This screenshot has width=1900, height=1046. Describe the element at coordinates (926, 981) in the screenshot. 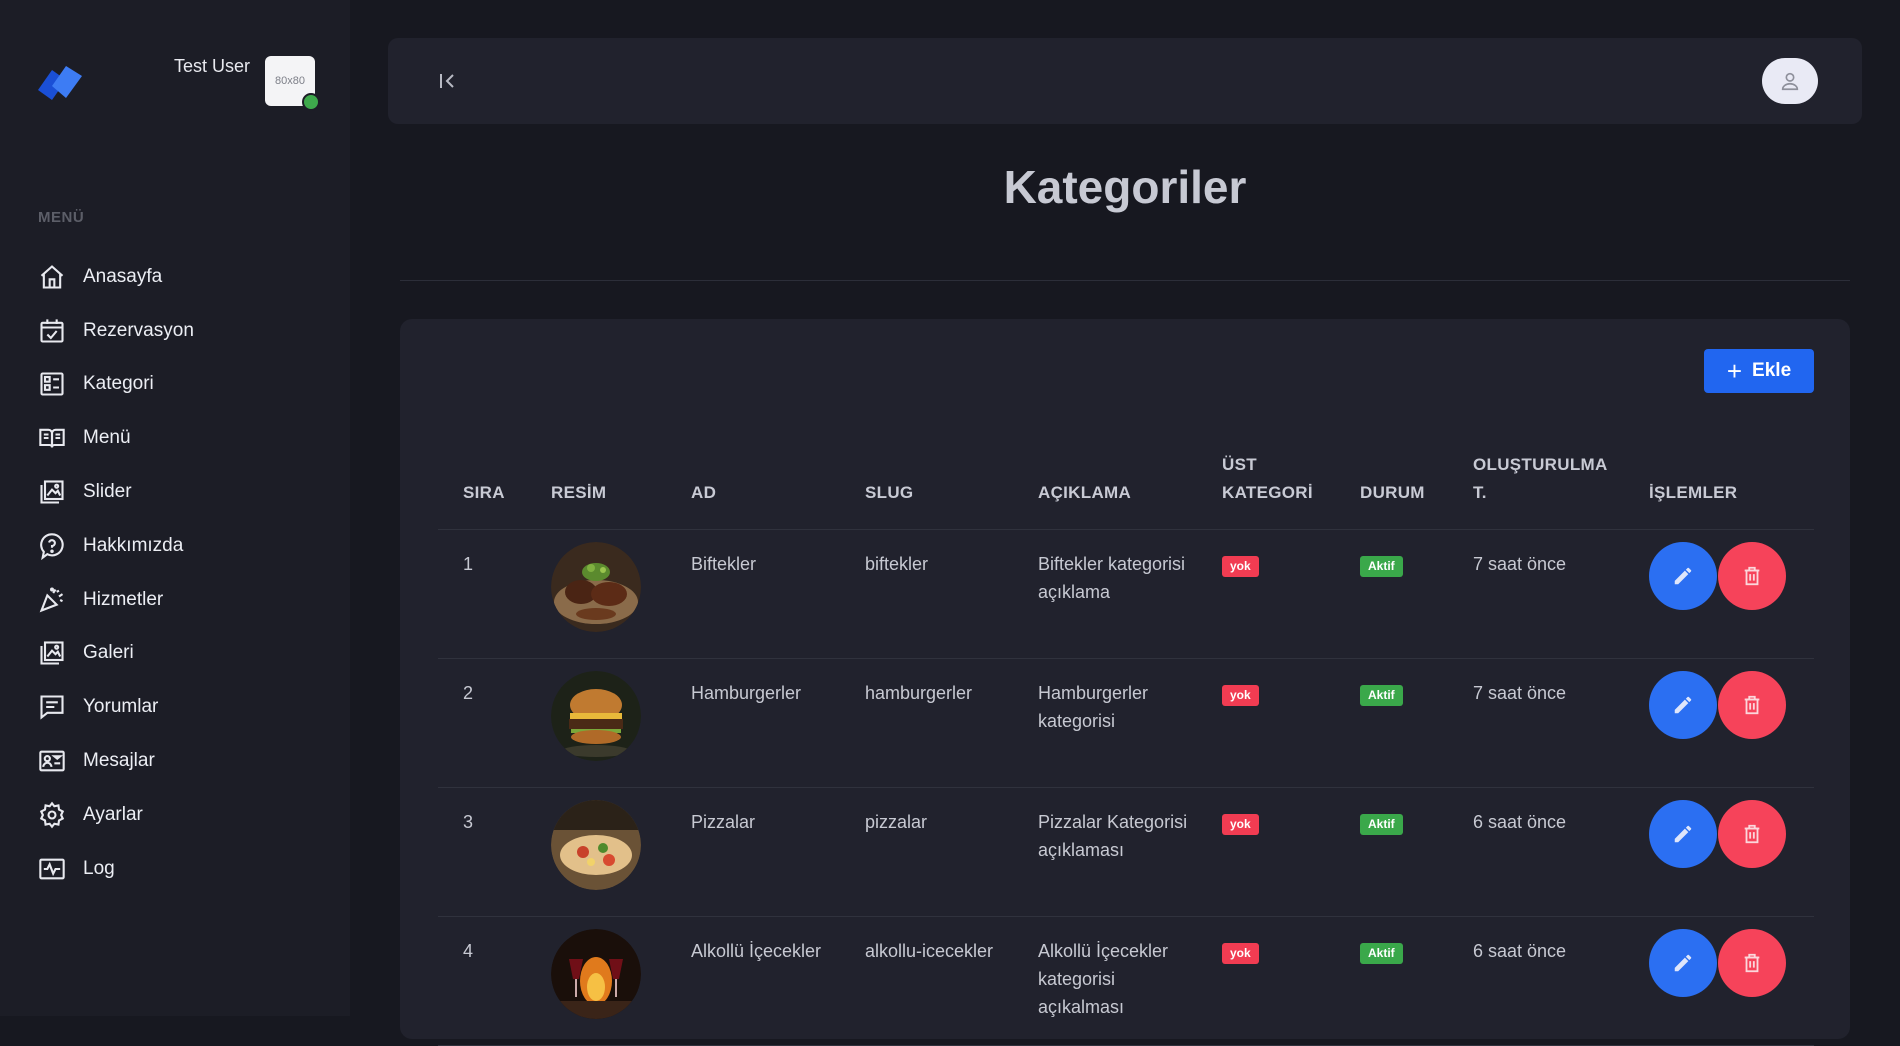

I see `cell-slug: alkollu-icecekler` at that location.